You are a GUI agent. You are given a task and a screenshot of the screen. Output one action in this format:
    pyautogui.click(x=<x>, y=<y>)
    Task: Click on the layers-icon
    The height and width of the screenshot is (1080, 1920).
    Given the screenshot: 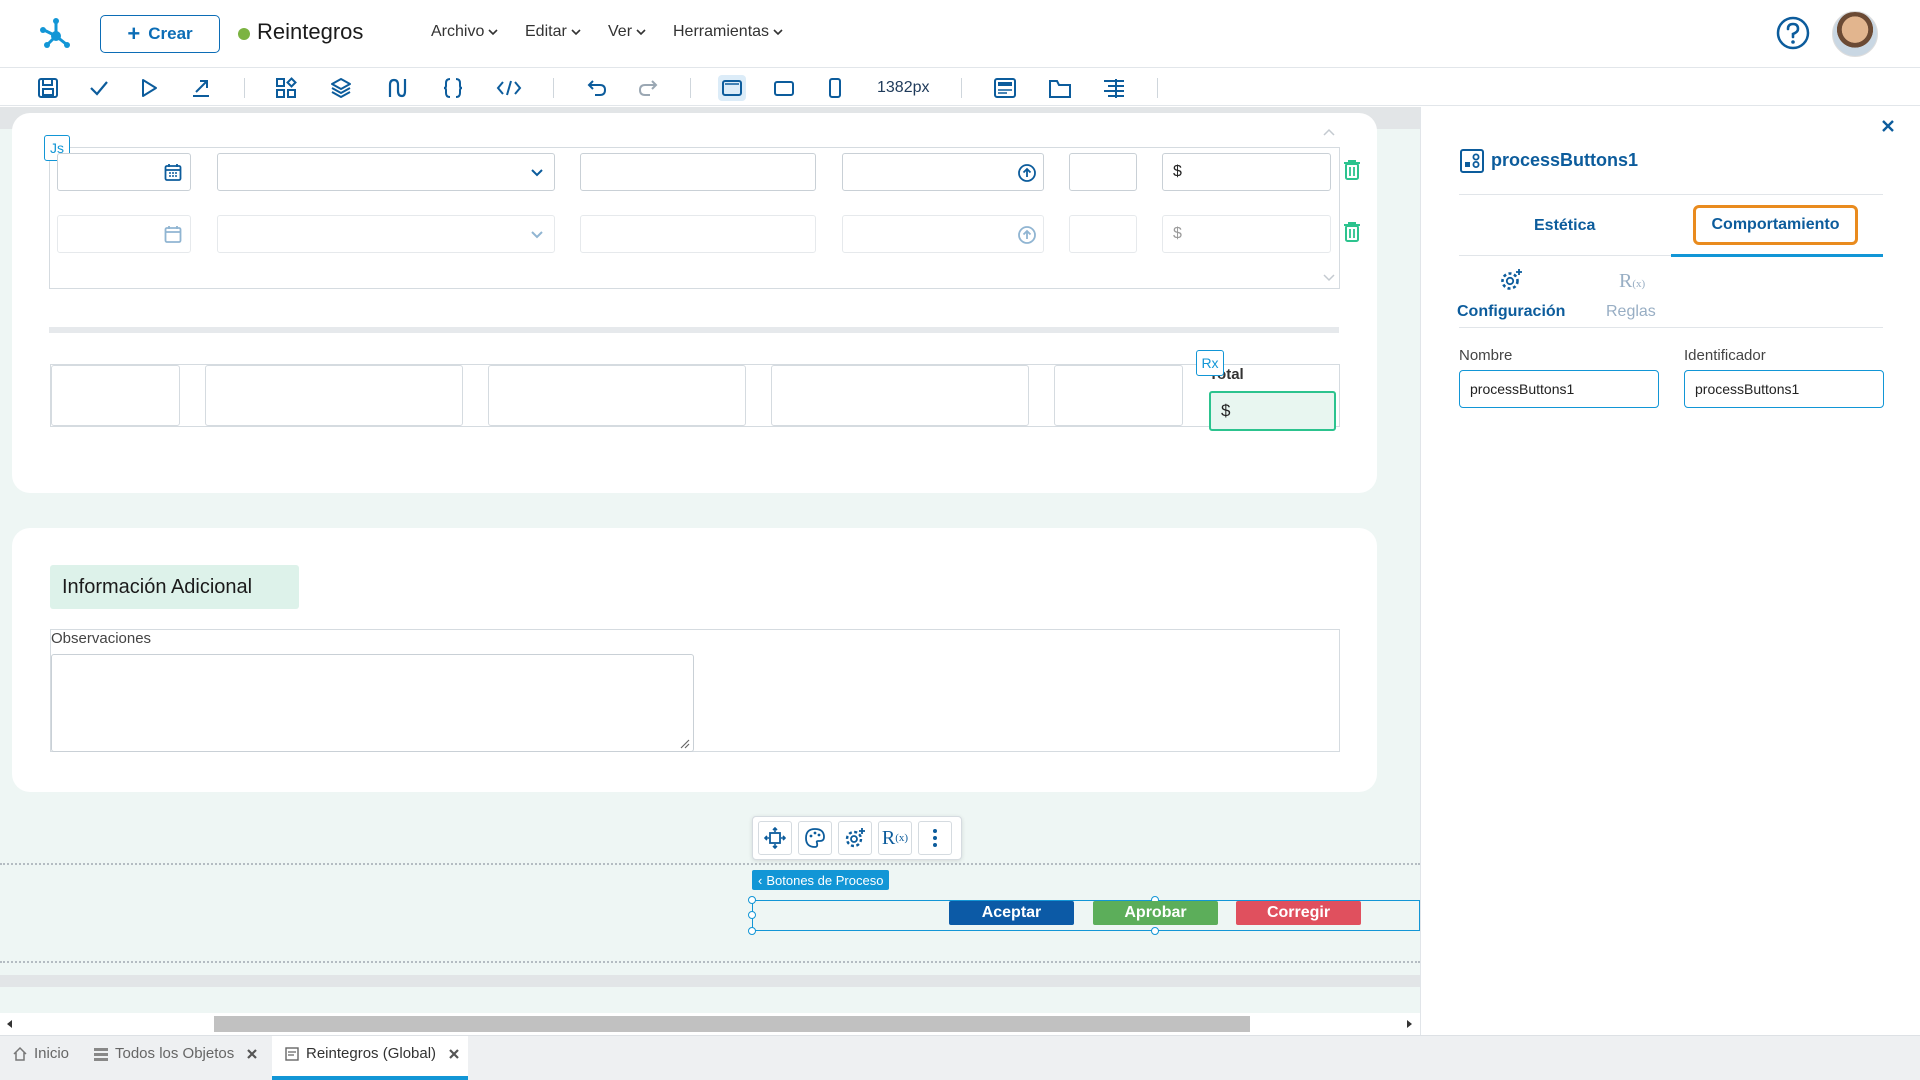 What is the action you would take?
    pyautogui.click(x=341, y=88)
    